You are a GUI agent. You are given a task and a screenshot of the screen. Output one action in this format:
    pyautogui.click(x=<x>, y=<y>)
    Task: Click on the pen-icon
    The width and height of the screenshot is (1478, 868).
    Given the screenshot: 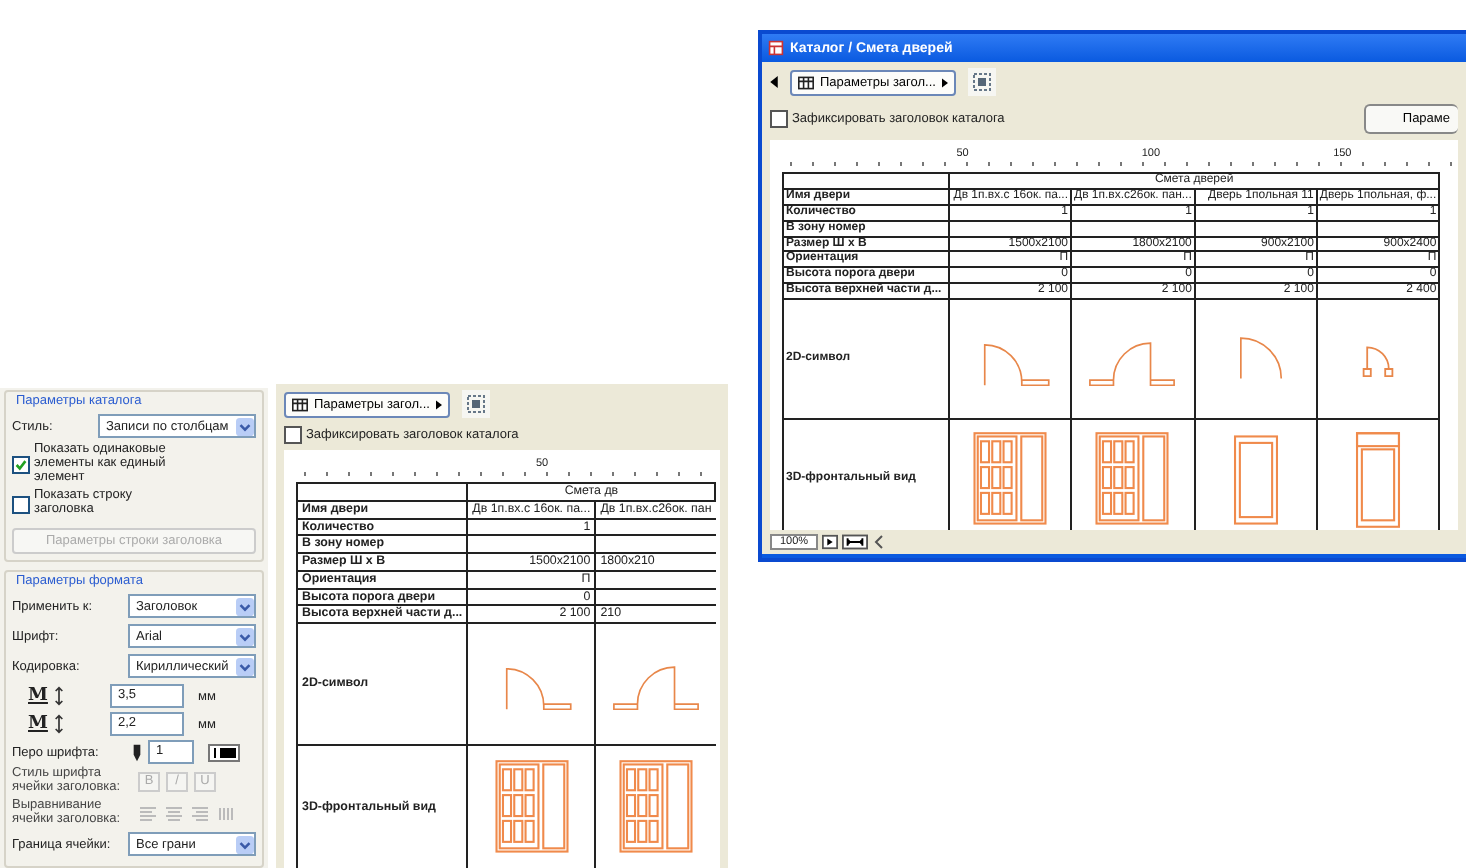 What is the action you would take?
    pyautogui.click(x=137, y=752)
    